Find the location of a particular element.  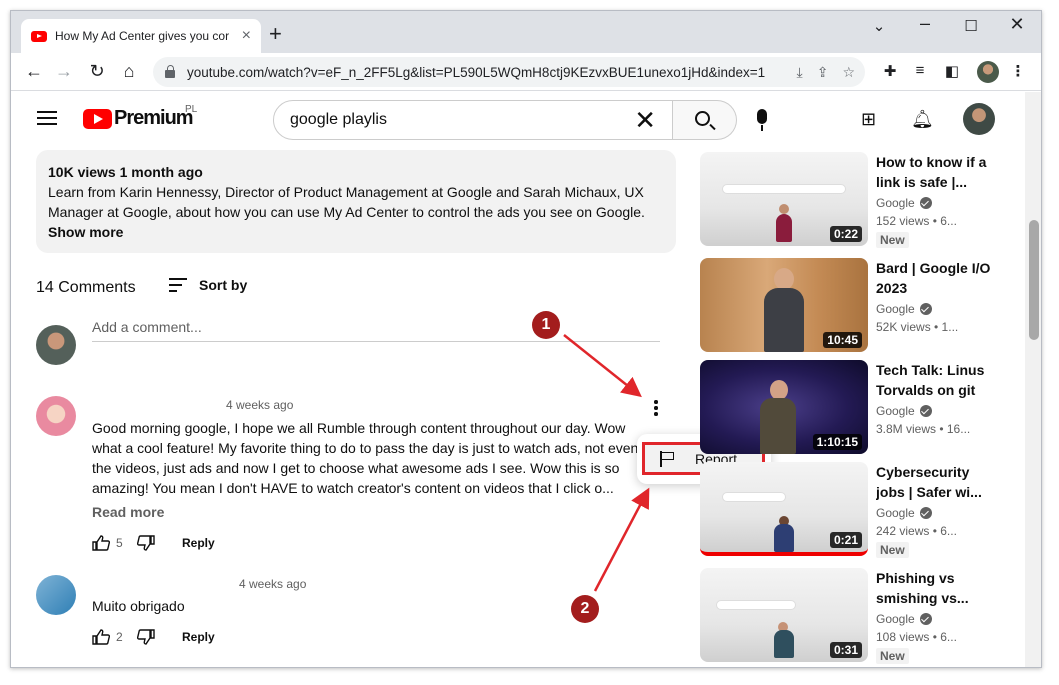

profile-avatar is located at coordinates (988, 72).